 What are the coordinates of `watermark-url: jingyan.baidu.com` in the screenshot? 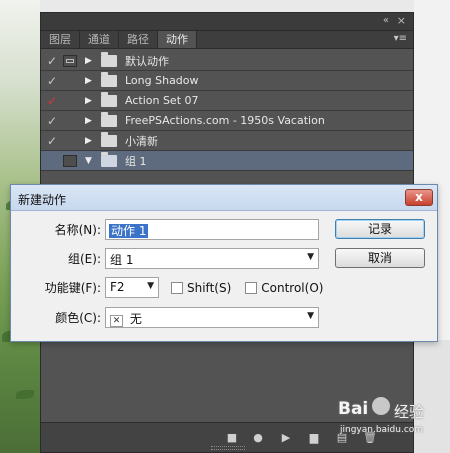 It's located at (382, 430).